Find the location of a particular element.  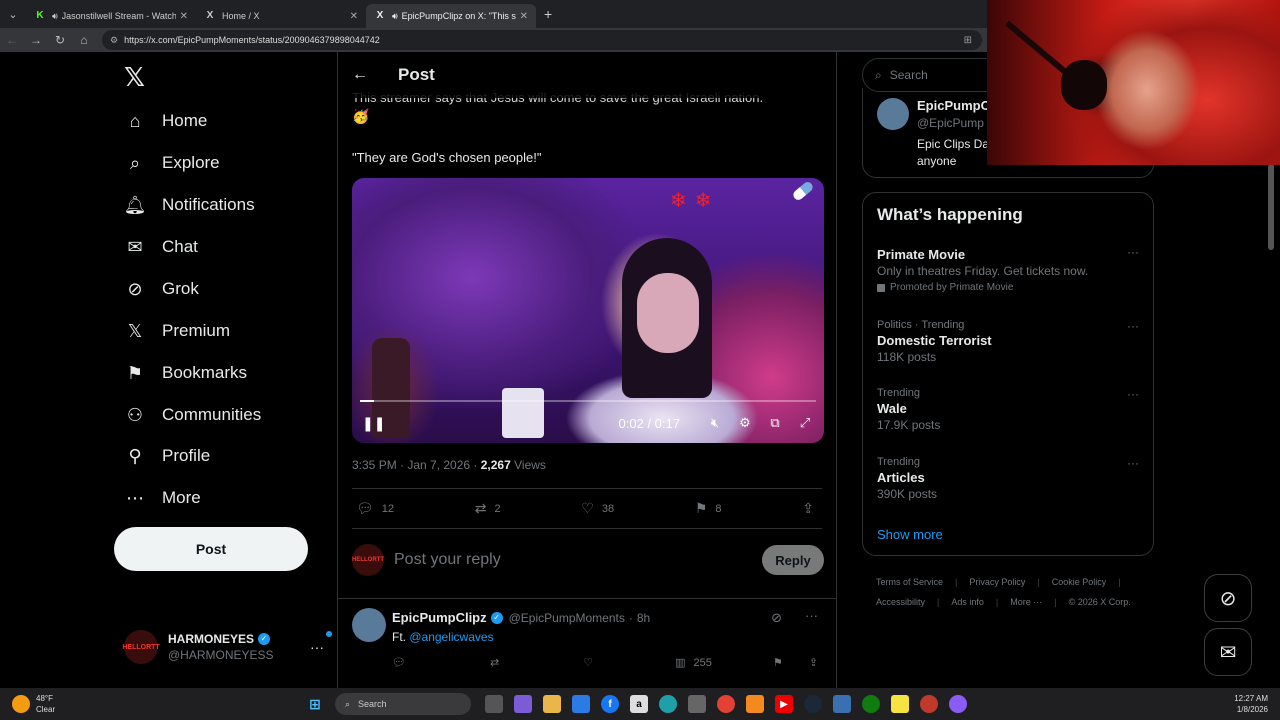

xbox-icon is located at coordinates (871, 704).